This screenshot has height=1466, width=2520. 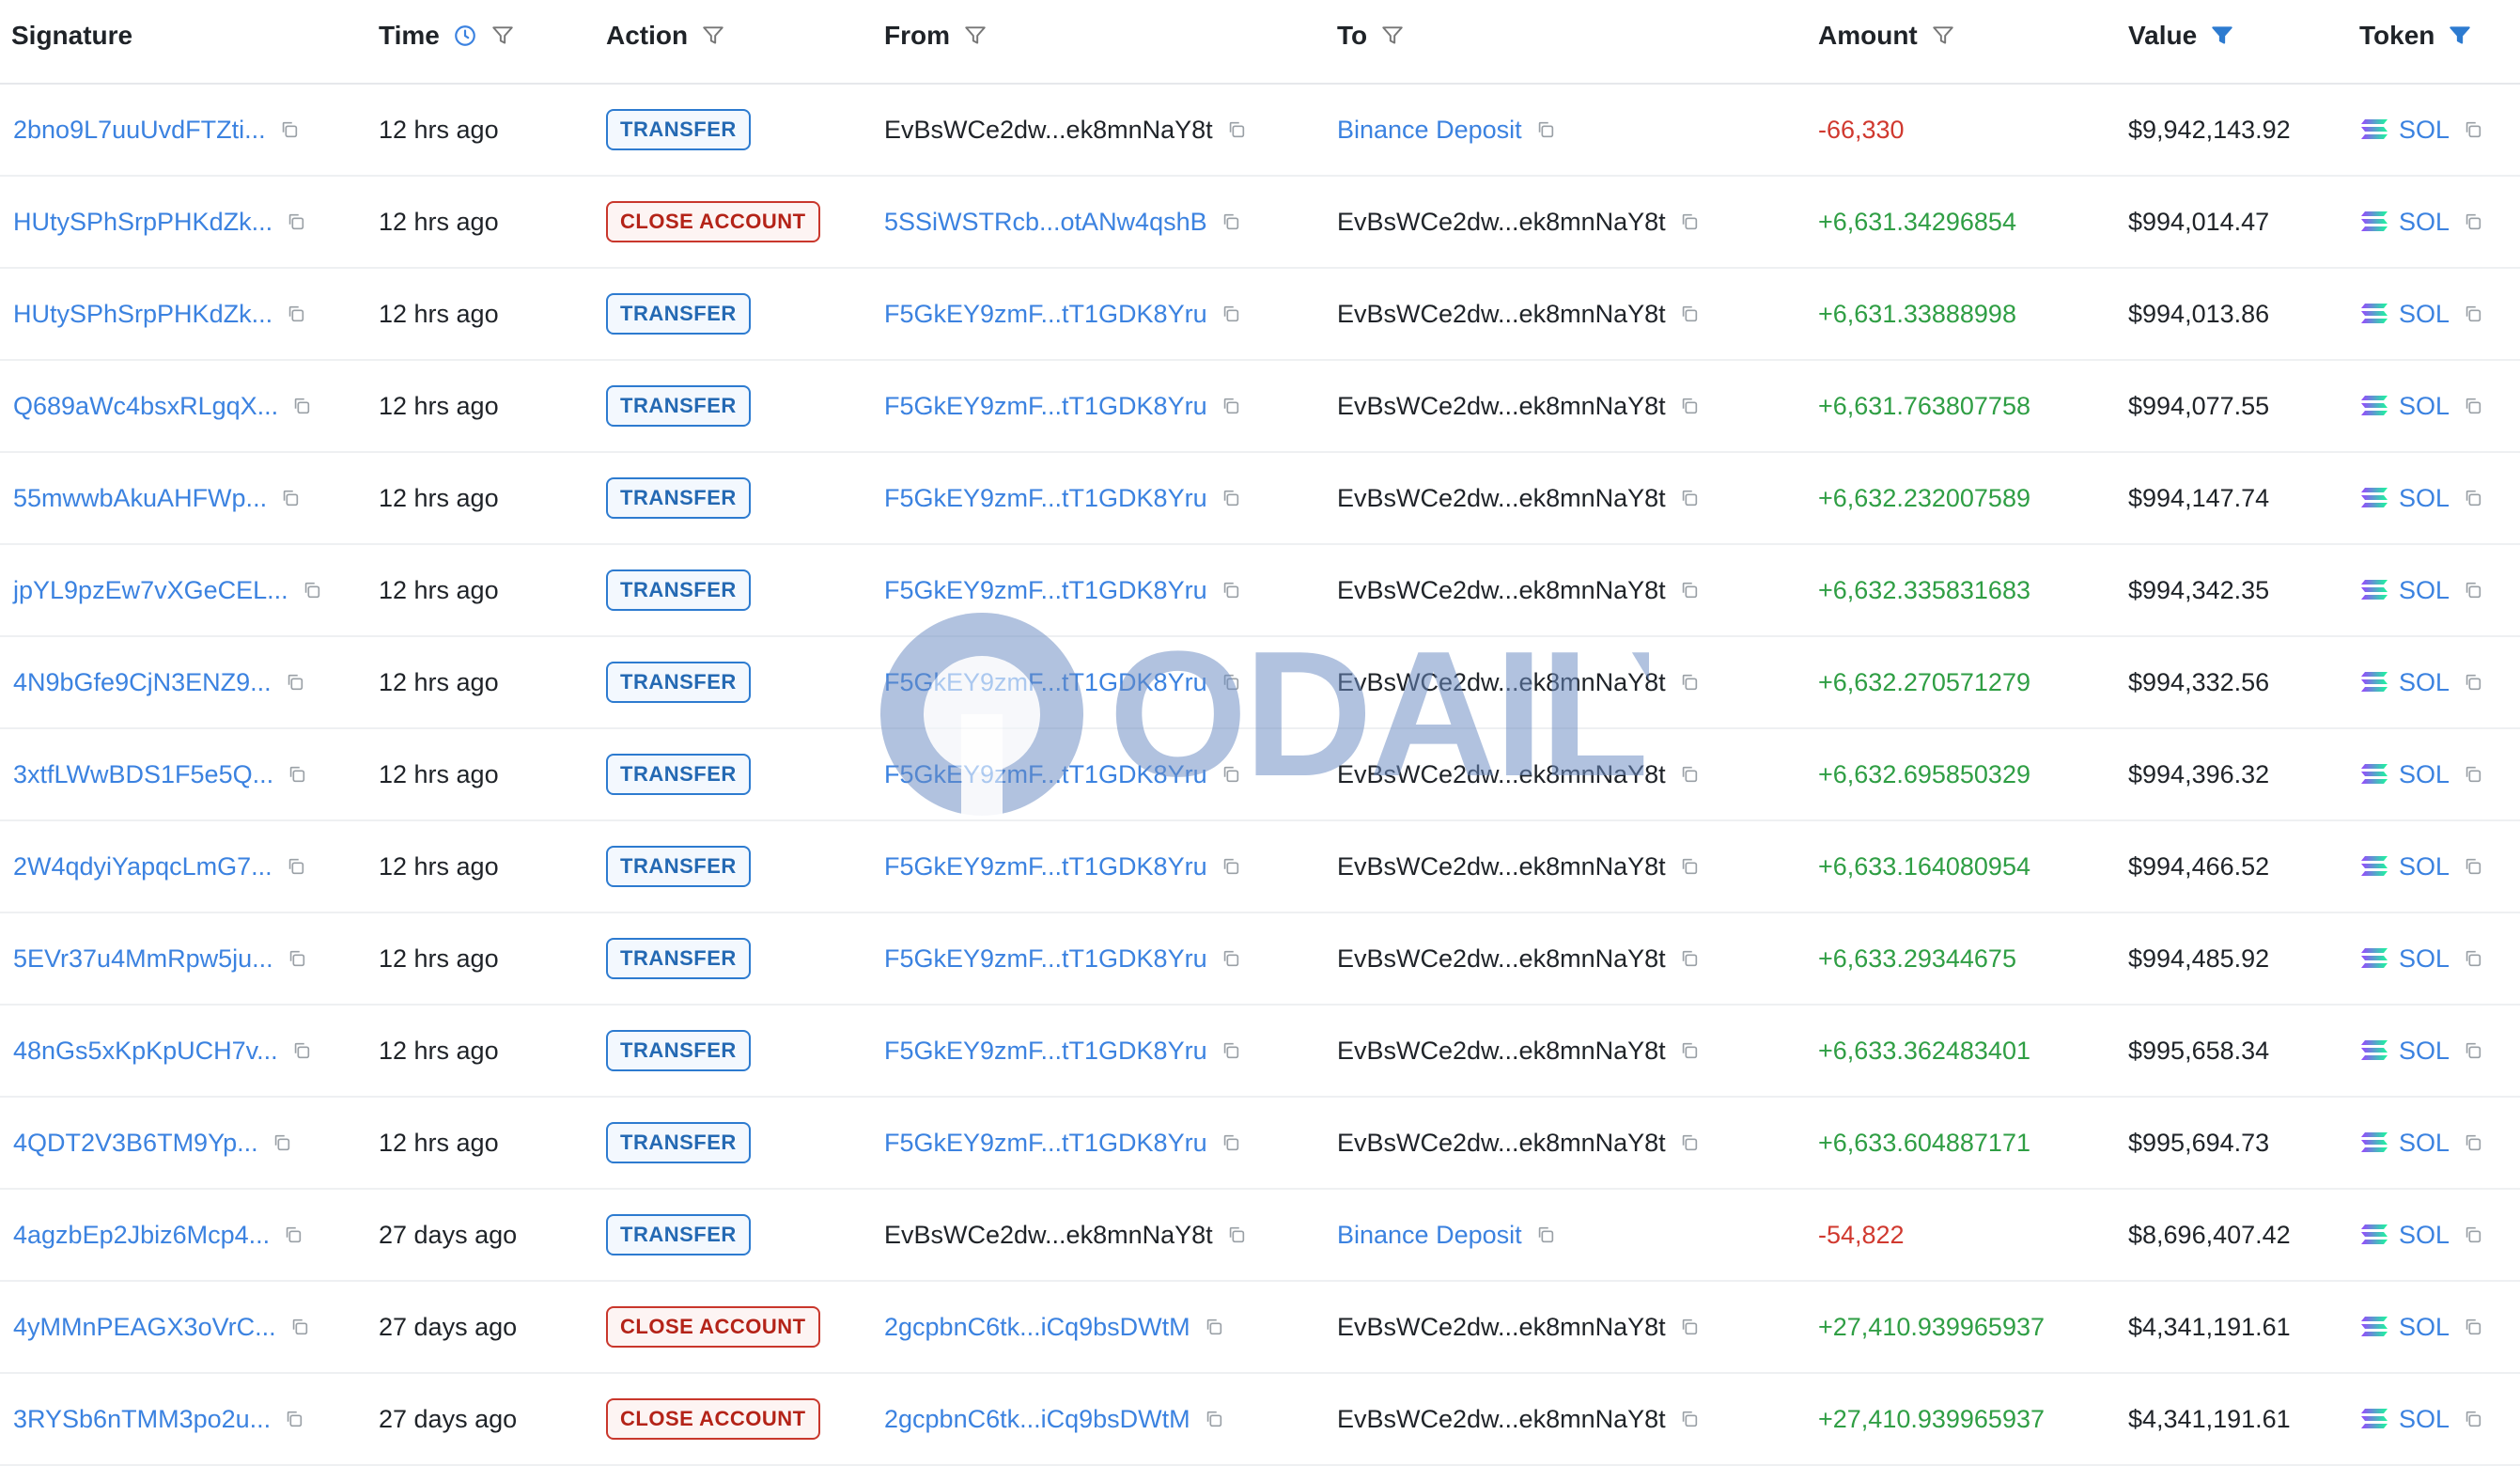 What do you see at coordinates (1045, 222) in the screenshot?
I see `from-address: 5SSiWSTRcb...otANw4qshB` at bounding box center [1045, 222].